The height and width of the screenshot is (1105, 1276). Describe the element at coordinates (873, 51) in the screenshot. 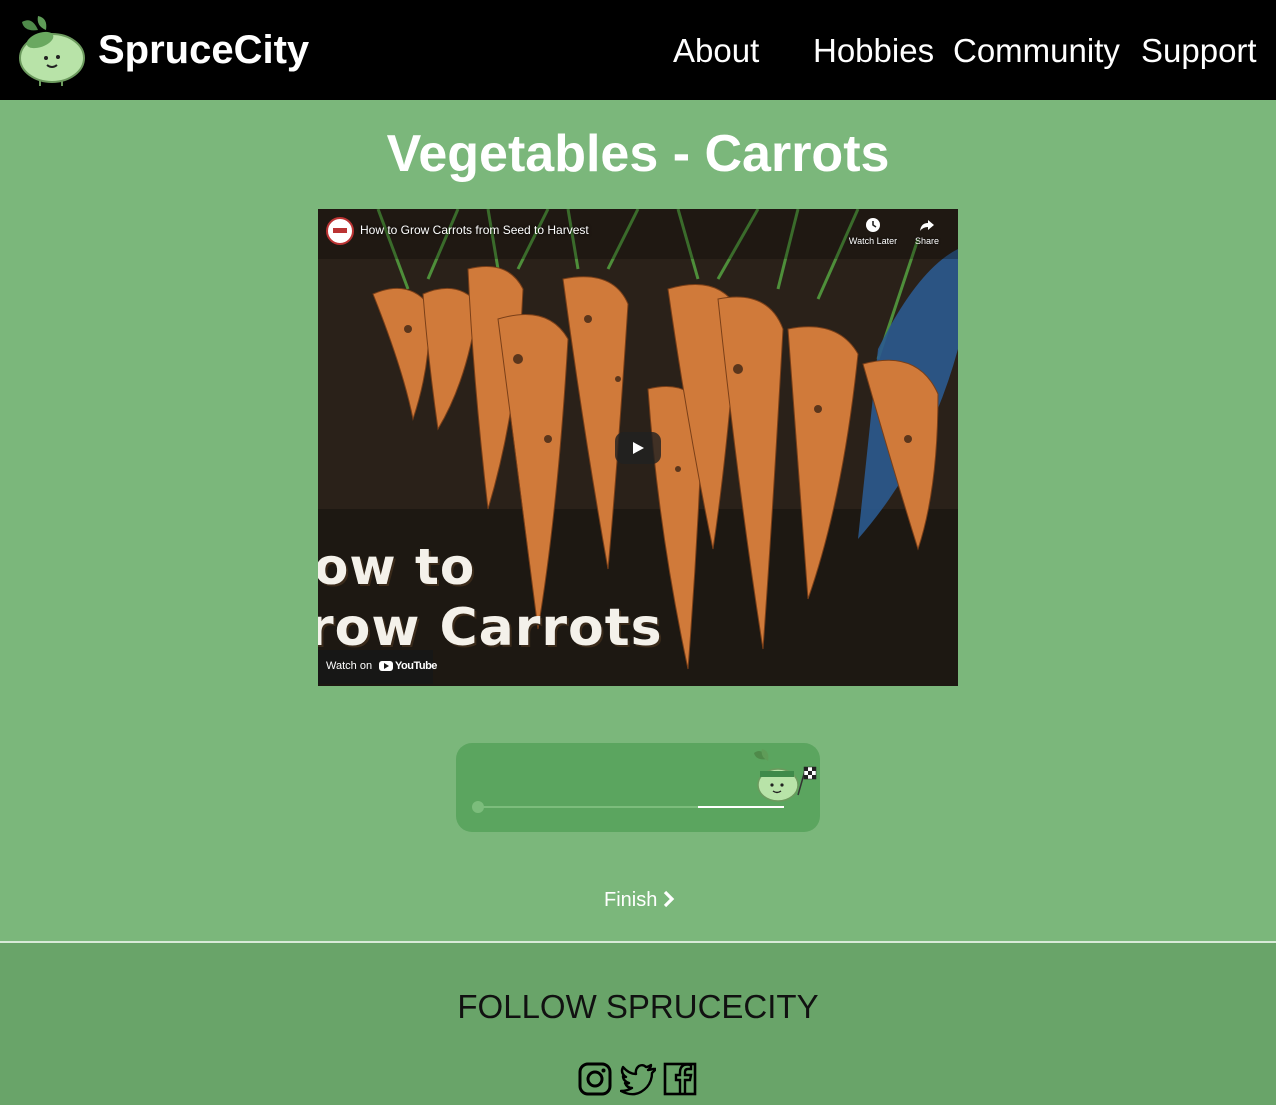

I see `nav-hobbies: Hobbies` at that location.